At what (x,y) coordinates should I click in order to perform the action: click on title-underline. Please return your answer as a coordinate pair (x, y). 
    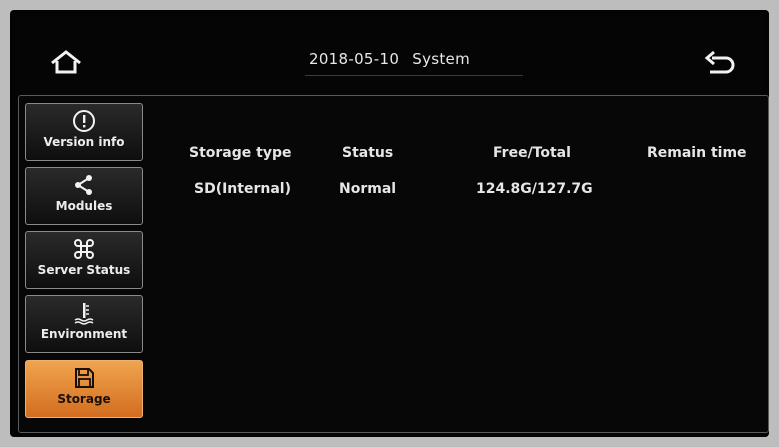
    Looking at the image, I should click on (414, 75).